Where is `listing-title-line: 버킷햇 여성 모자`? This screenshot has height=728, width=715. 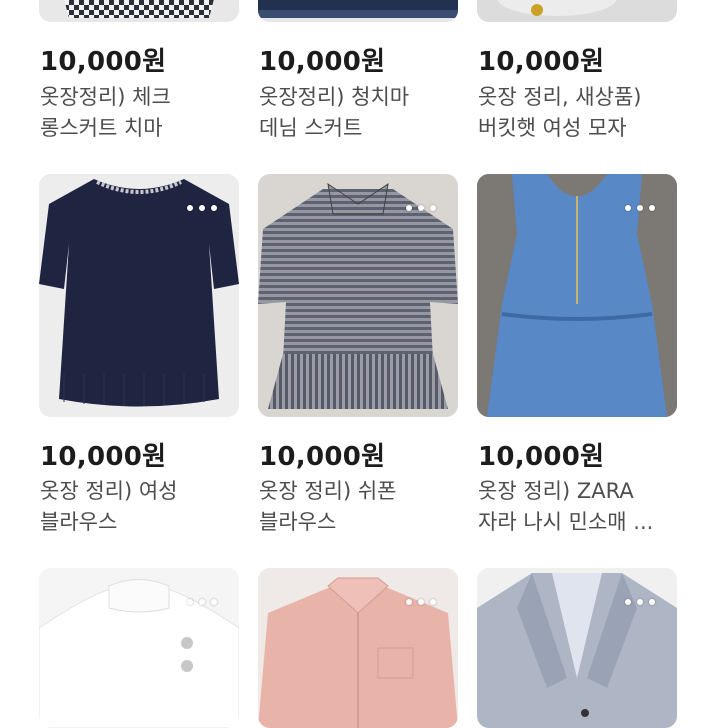 listing-title-line: 버킷햇 여성 모자 is located at coordinates (552, 128).